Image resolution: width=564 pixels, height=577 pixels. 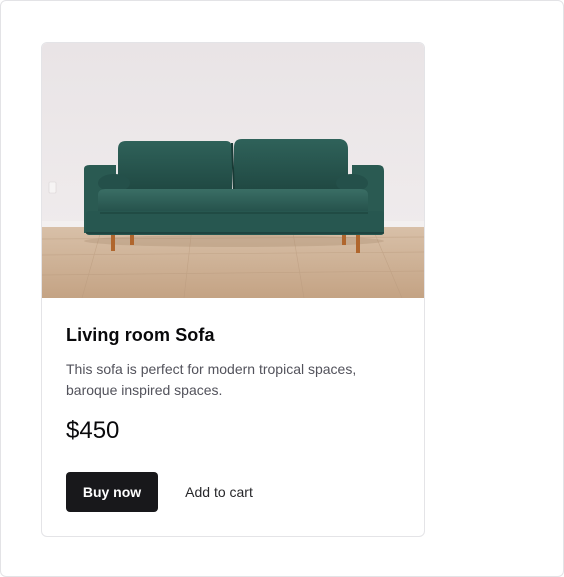 What do you see at coordinates (219, 492) in the screenshot?
I see `add-to-cart-button: Add to cart` at bounding box center [219, 492].